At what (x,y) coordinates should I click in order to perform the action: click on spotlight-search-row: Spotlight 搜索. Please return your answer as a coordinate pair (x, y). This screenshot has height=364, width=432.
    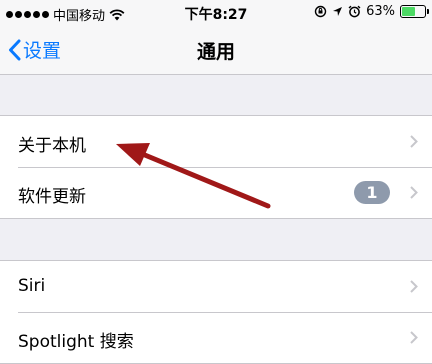
    Looking at the image, I should click on (216, 337).